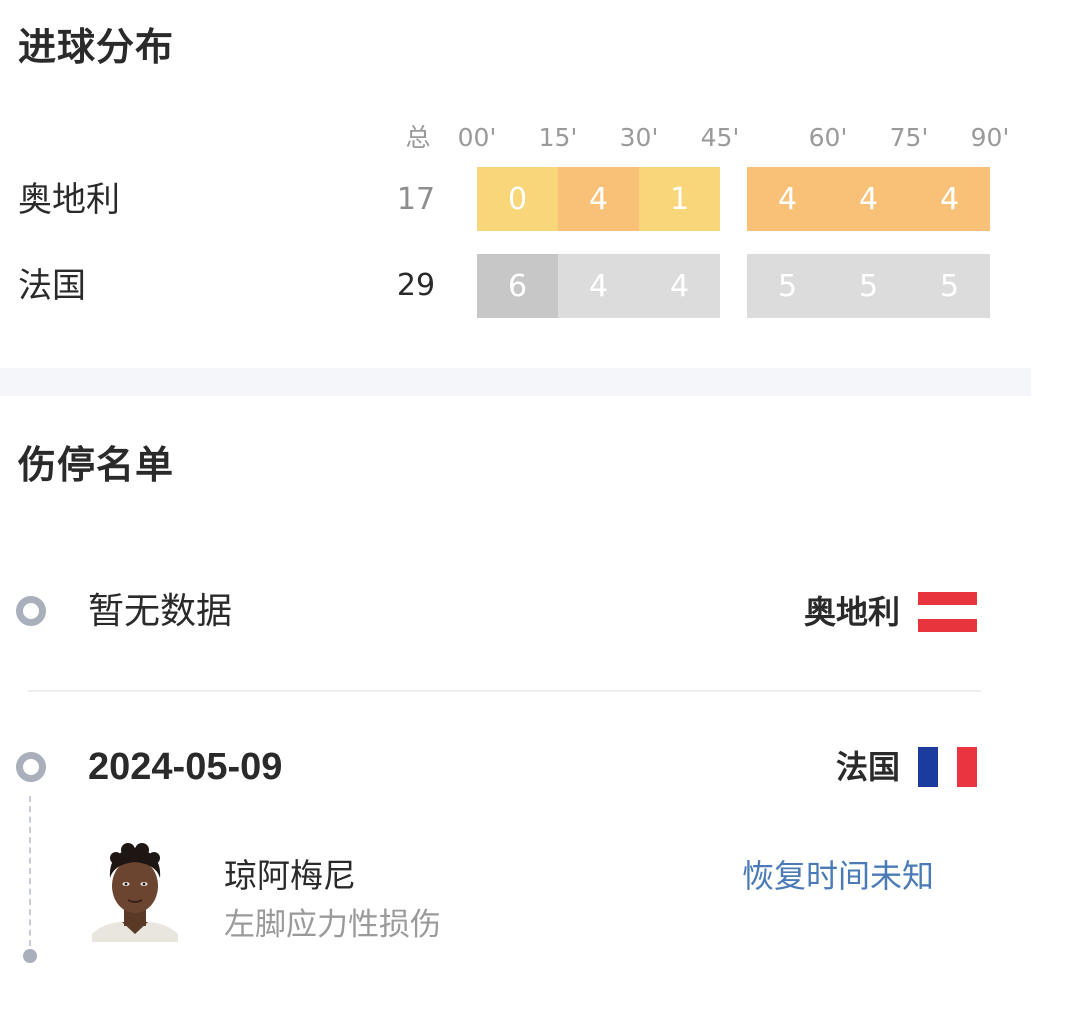  I want to click on team-row-total-austria: 17, so click(416, 199).